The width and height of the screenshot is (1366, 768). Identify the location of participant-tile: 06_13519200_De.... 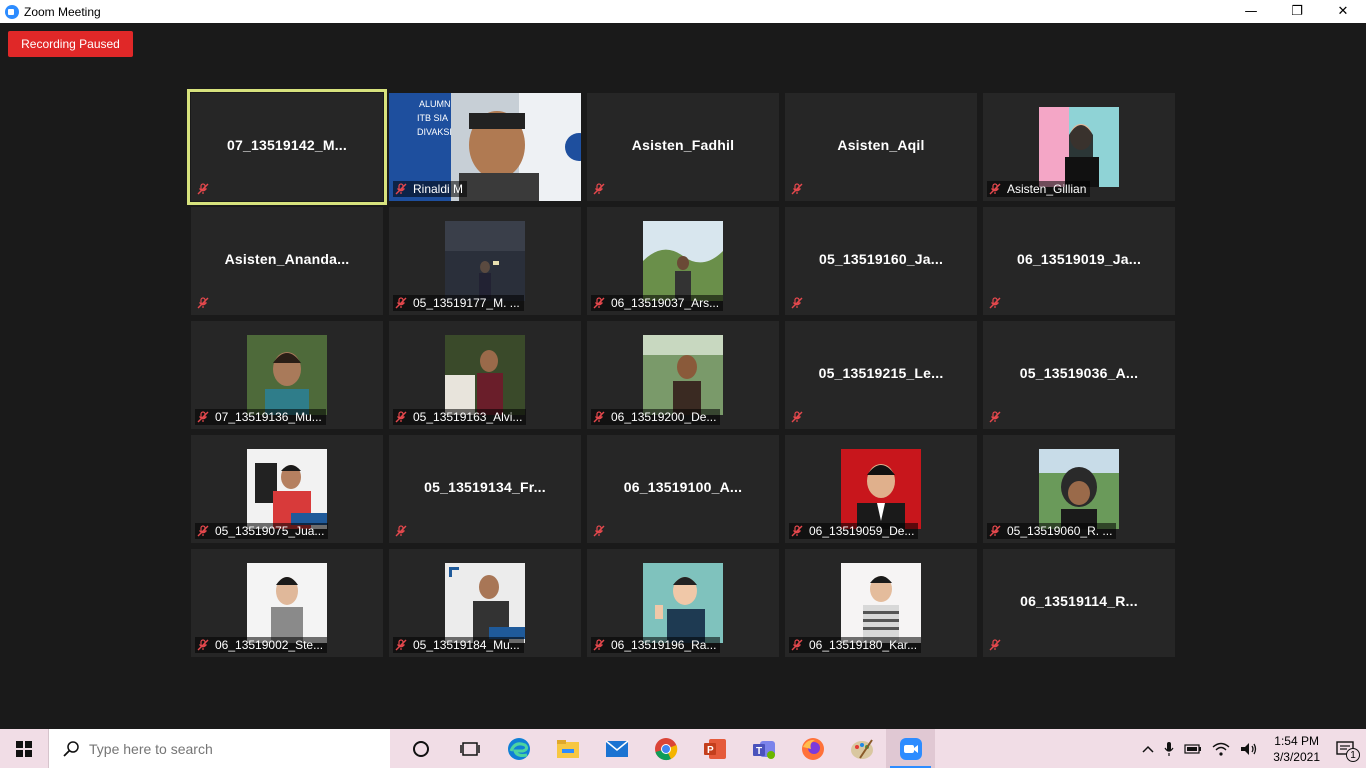
(683, 375).